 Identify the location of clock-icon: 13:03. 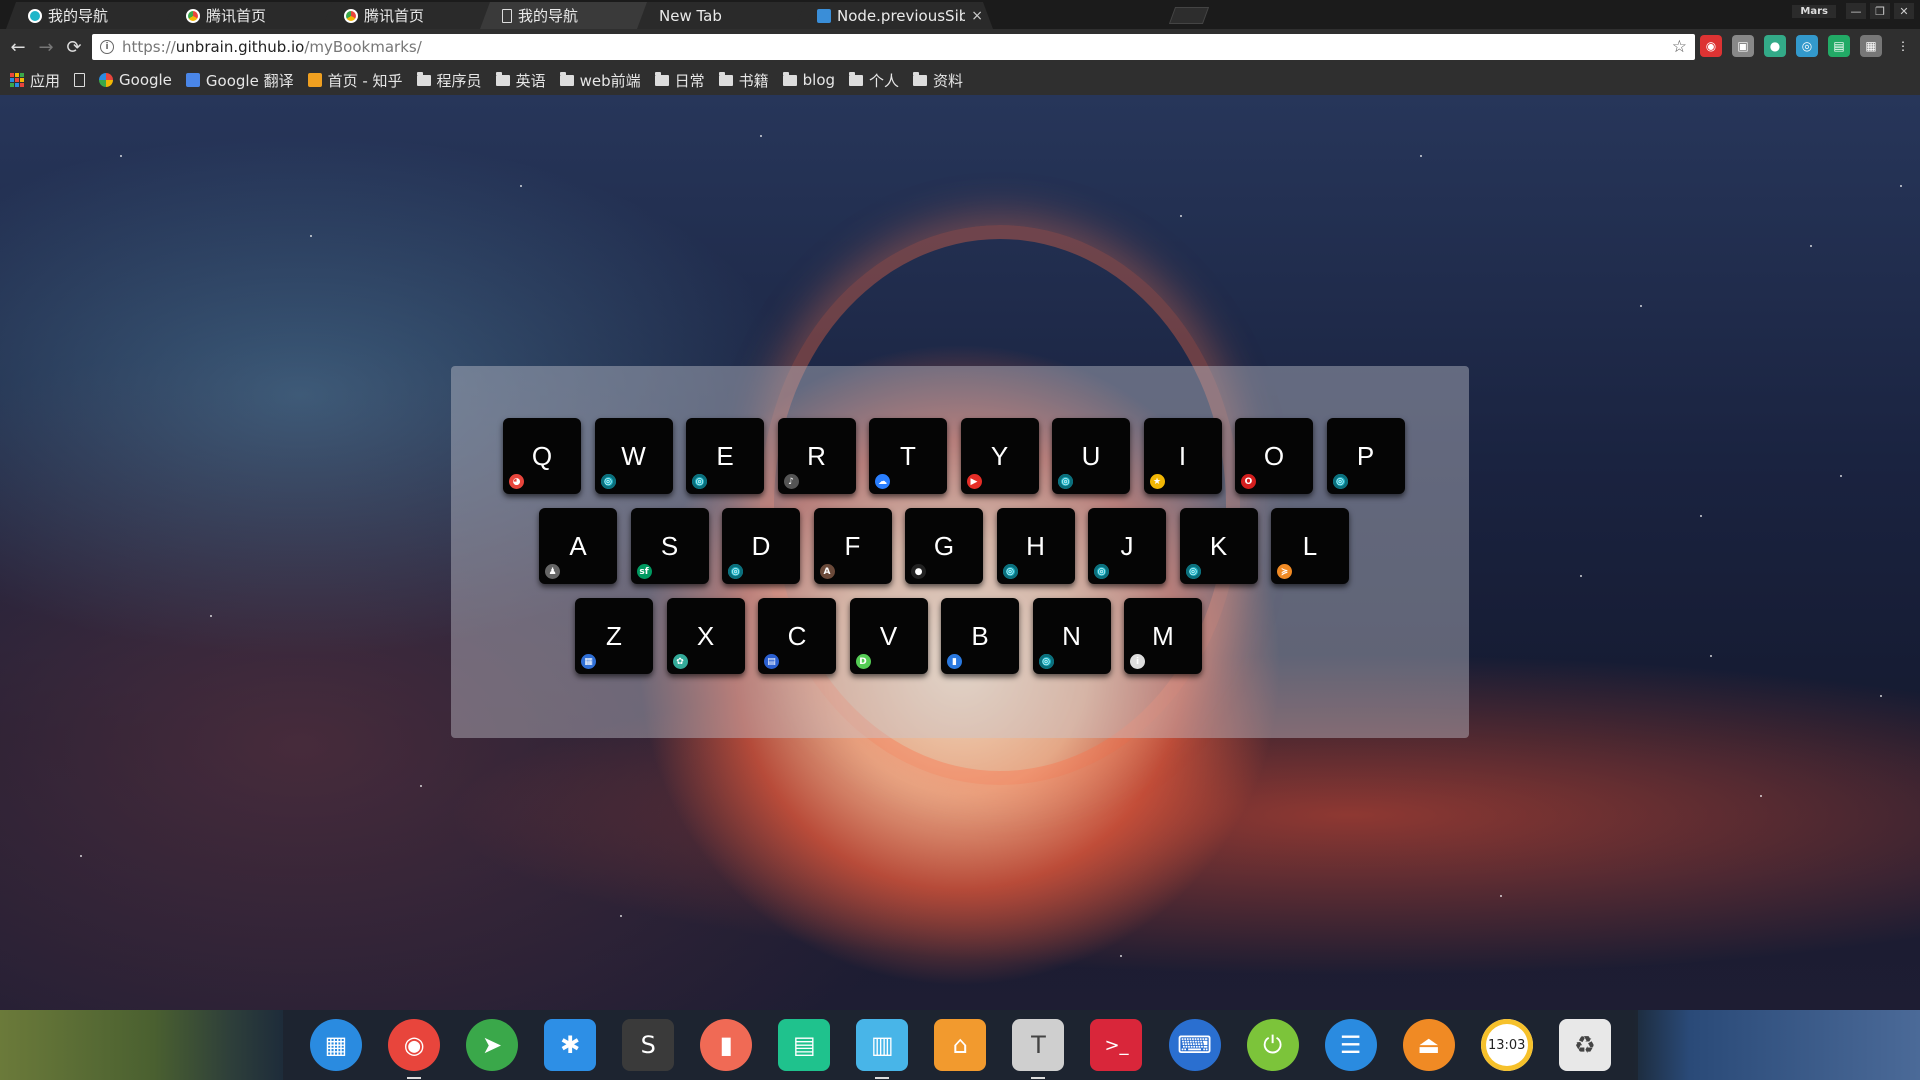
(1506, 1045).